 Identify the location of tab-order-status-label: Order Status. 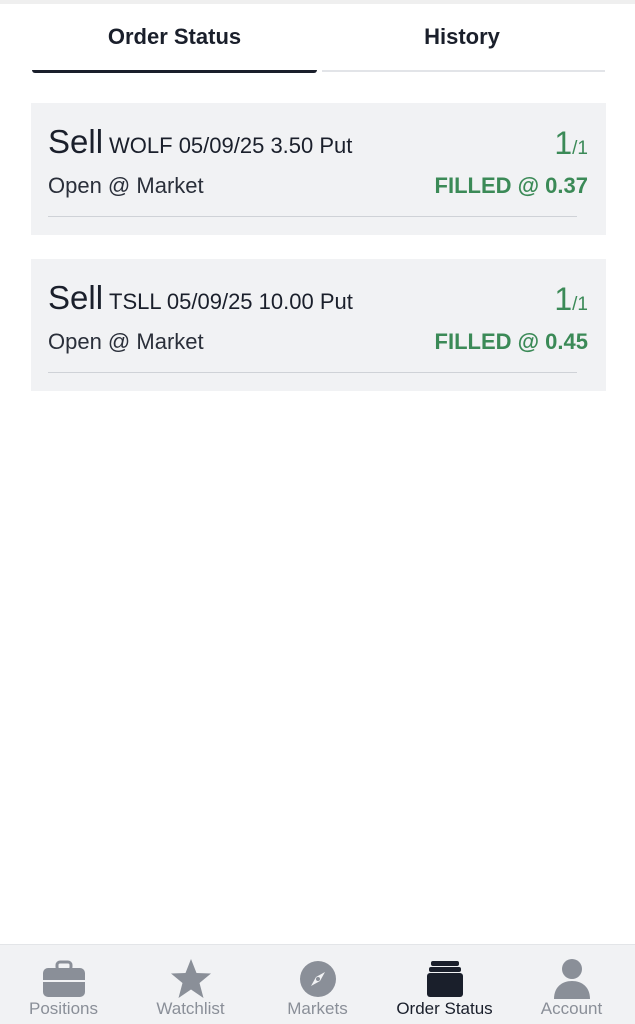
(174, 36).